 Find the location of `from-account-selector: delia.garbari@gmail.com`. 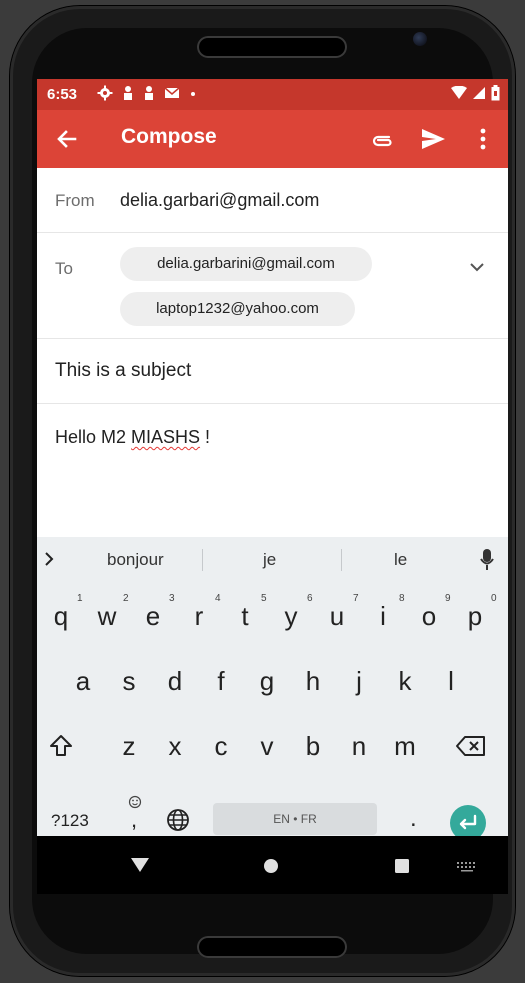

from-account-selector: delia.garbari@gmail.com is located at coordinates (219, 200).